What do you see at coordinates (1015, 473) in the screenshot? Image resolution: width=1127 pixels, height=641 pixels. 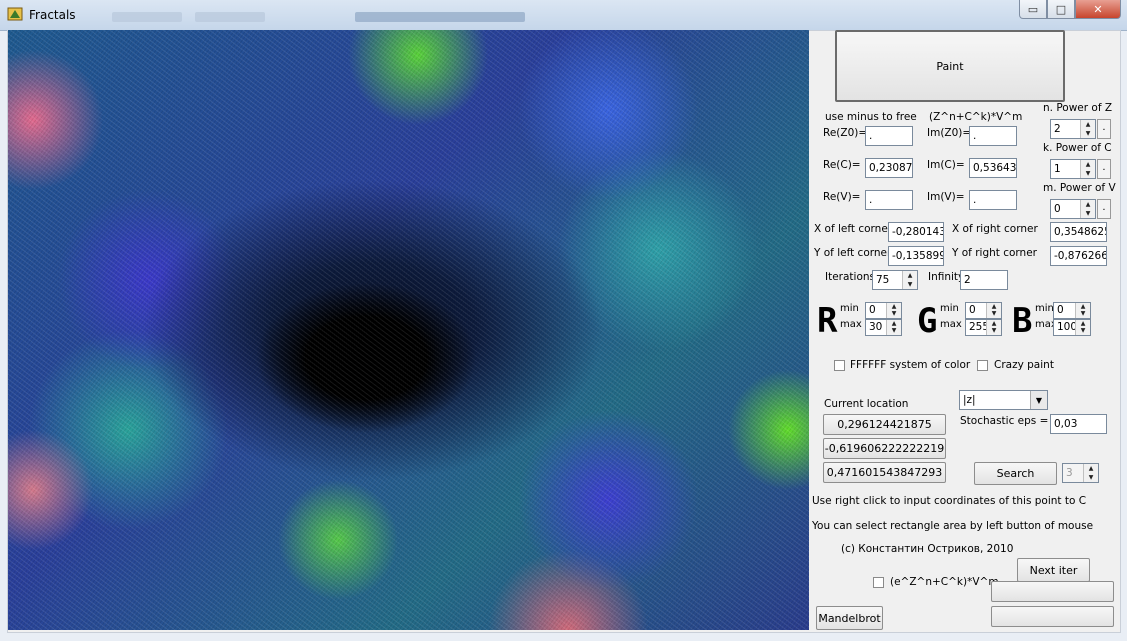 I see `search-button: Search` at bounding box center [1015, 473].